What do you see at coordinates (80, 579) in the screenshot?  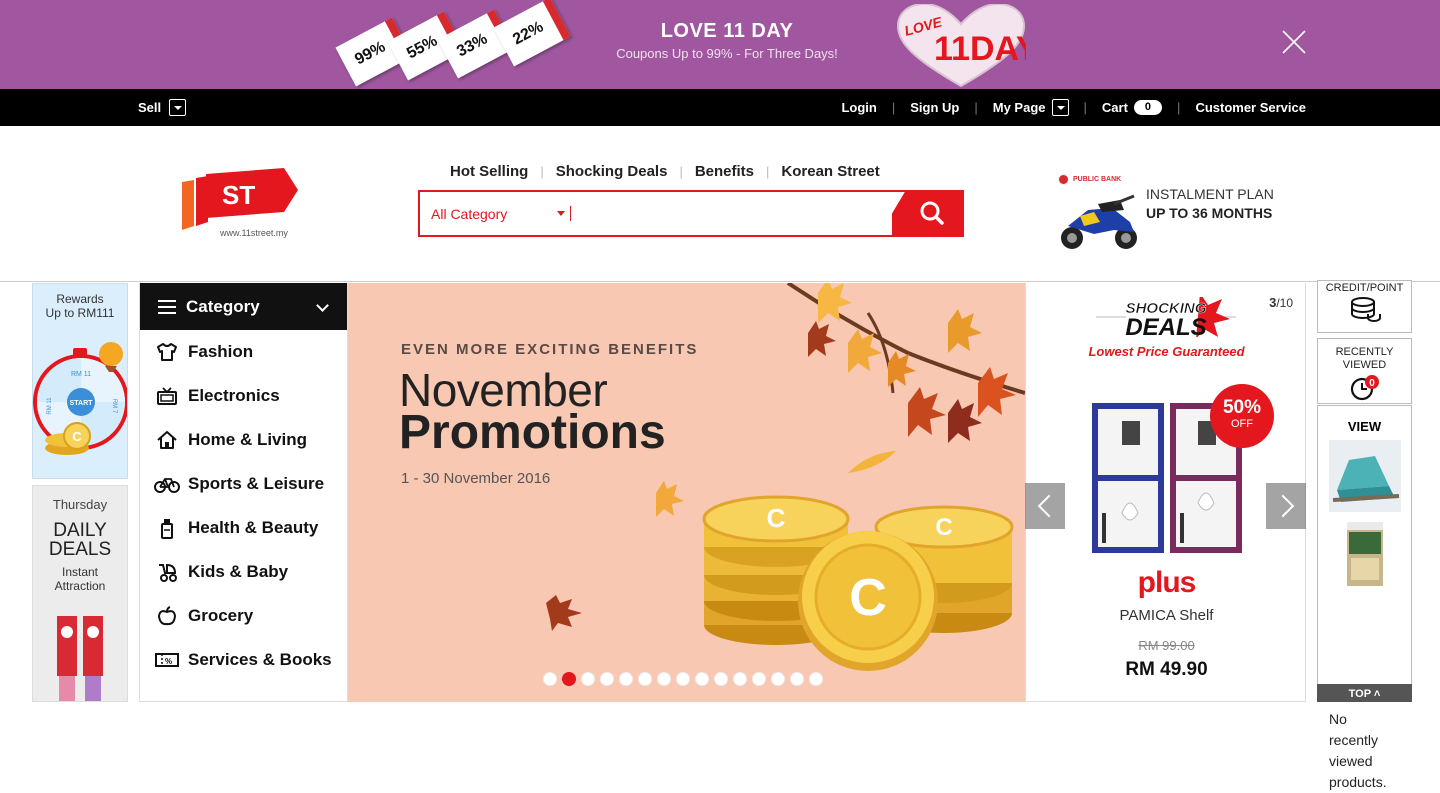 I see `daily-subtitle: Instant Attraction` at bounding box center [80, 579].